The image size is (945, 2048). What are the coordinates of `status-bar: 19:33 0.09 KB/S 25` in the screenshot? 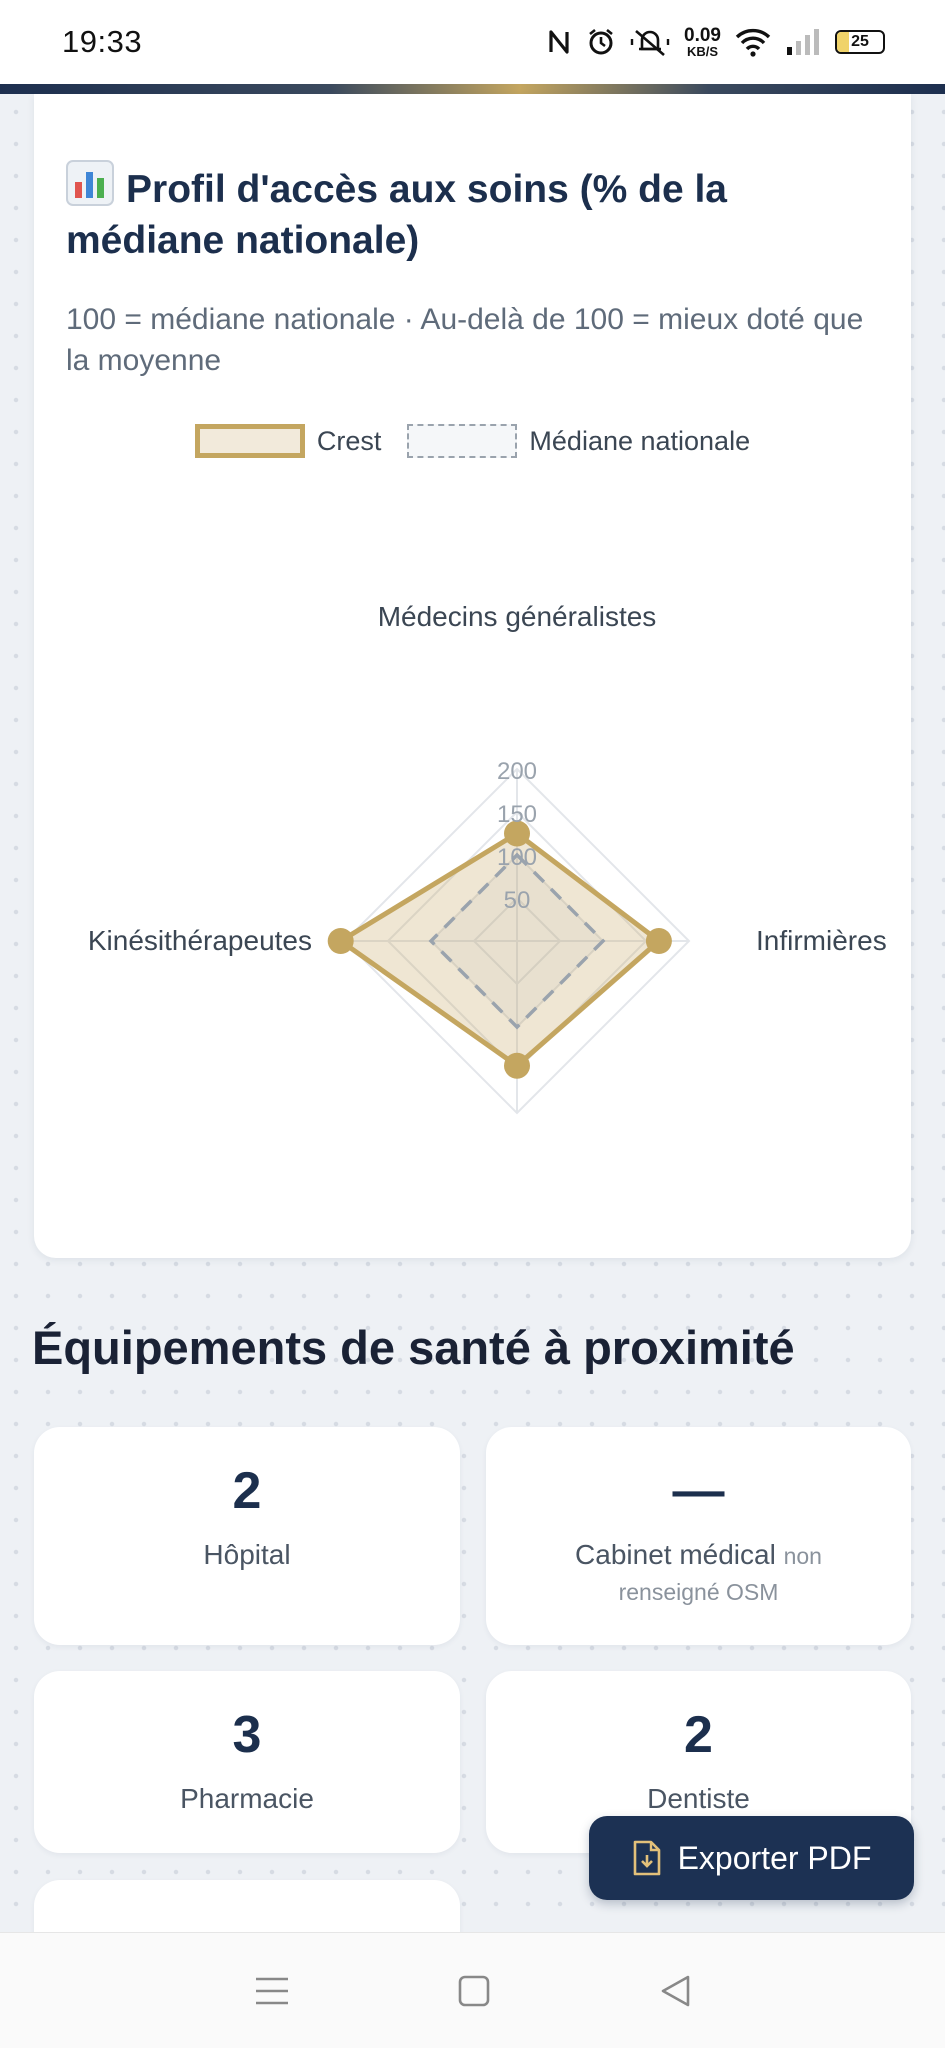 It's located at (472, 42).